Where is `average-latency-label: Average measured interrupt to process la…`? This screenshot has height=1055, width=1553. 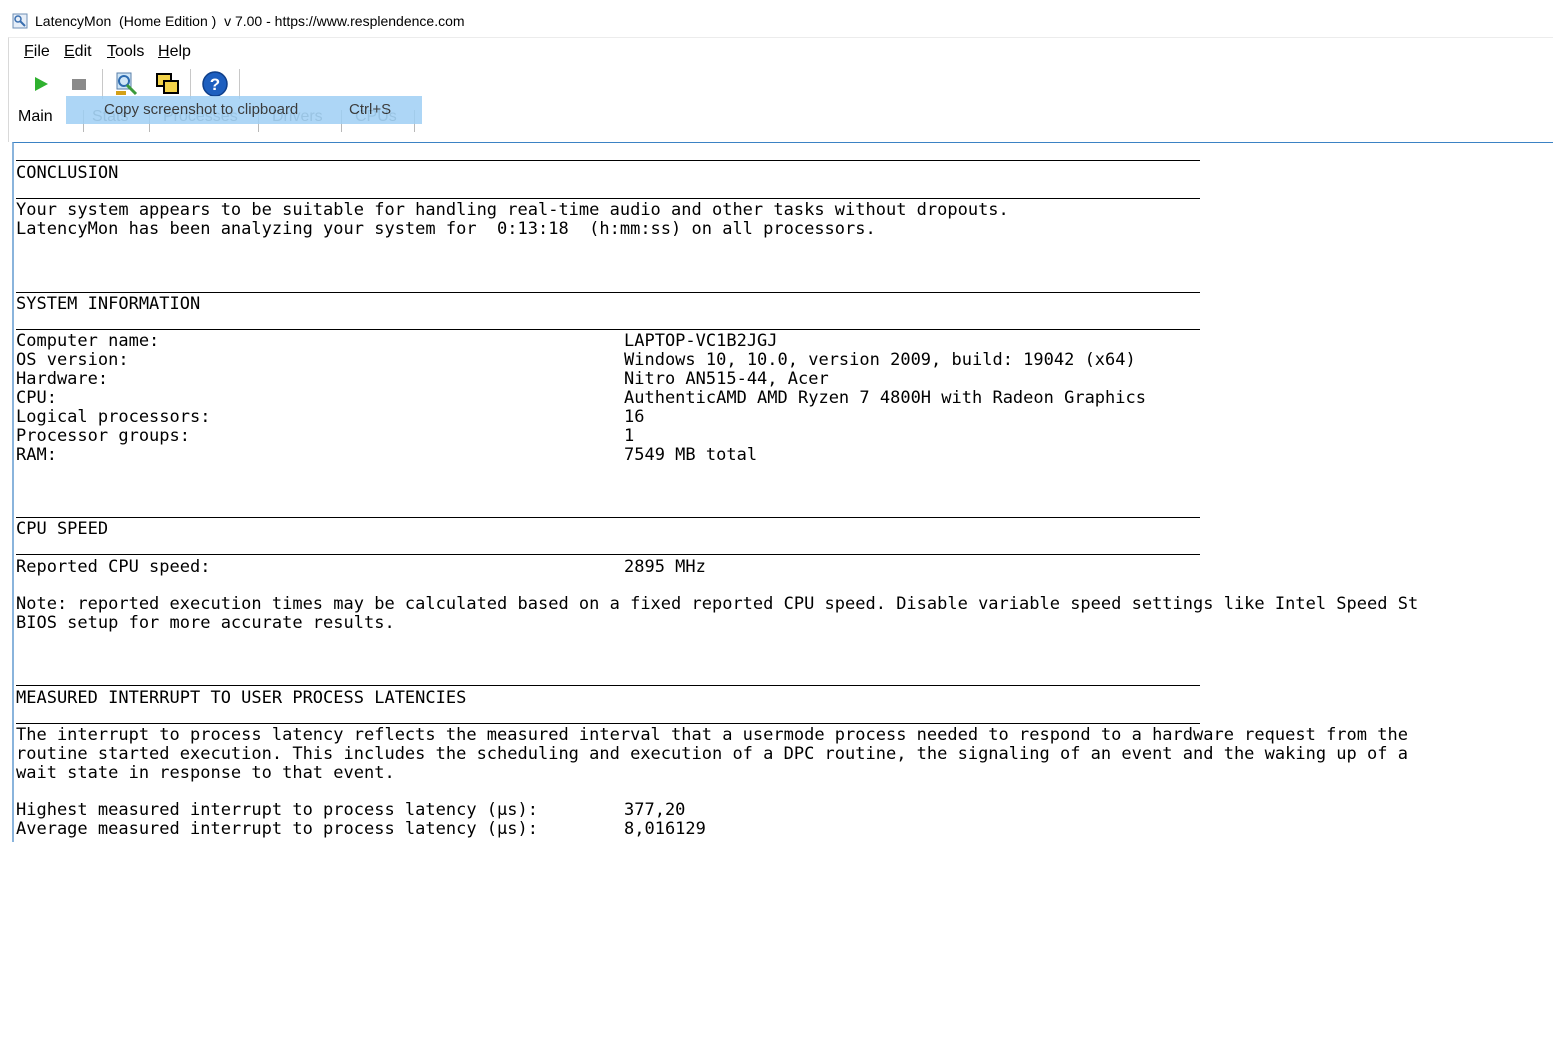
average-latency-label: Average measured interrupt to process la… is located at coordinates (277, 829).